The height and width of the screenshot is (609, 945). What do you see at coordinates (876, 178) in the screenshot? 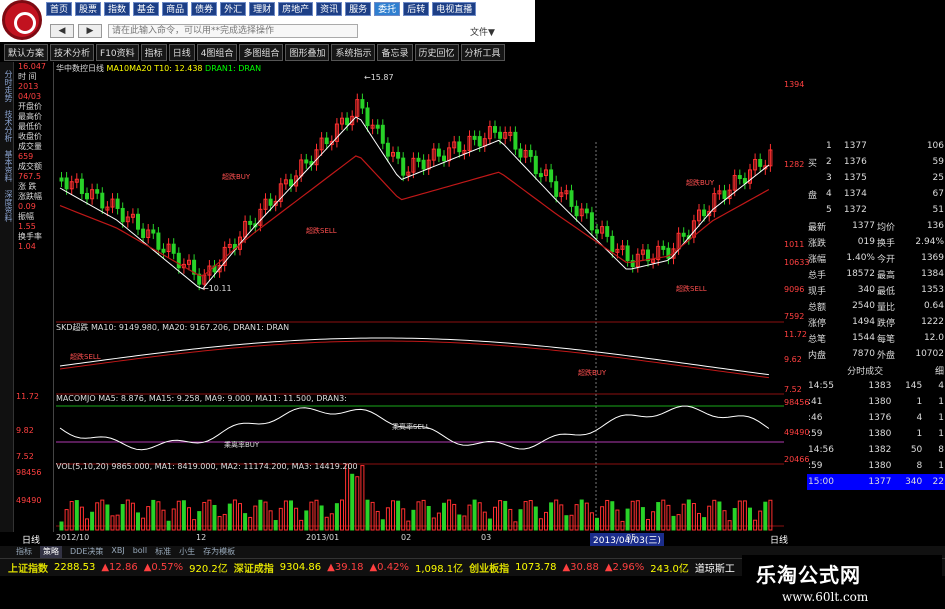
I see `book-row: 3 1375 25` at bounding box center [876, 178].